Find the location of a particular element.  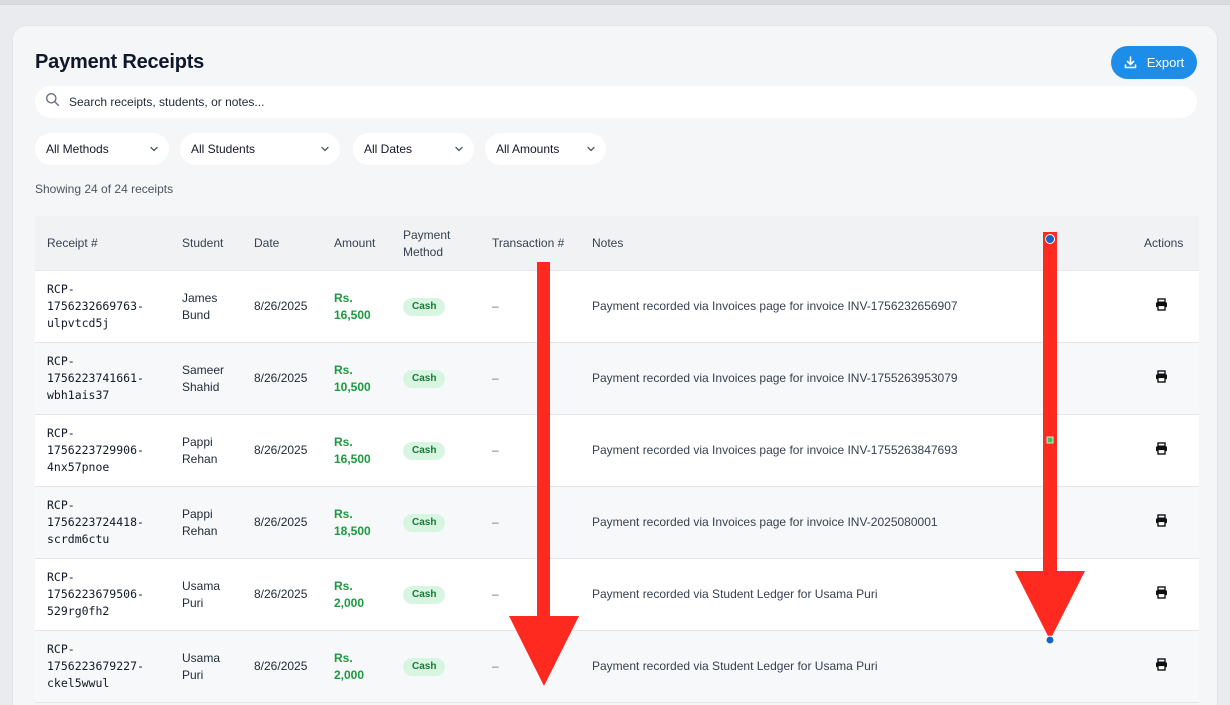

header-notes: Notes is located at coordinates (608, 243).